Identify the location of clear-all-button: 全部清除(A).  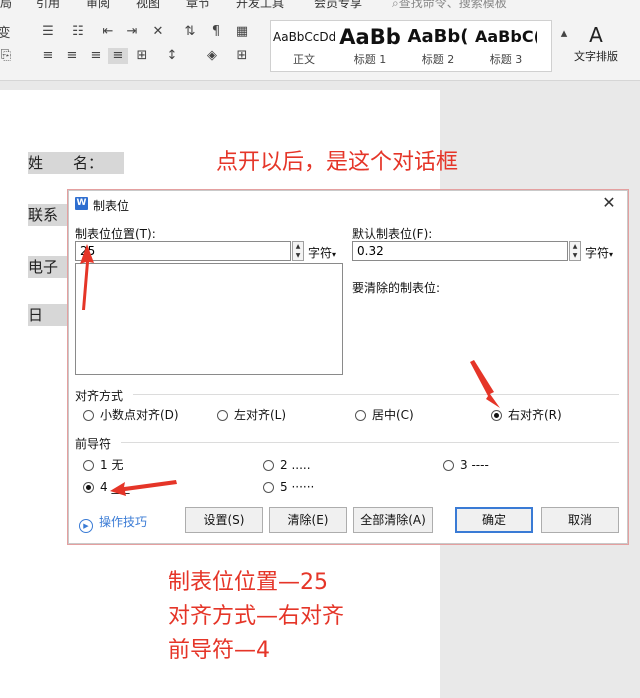
(393, 520).